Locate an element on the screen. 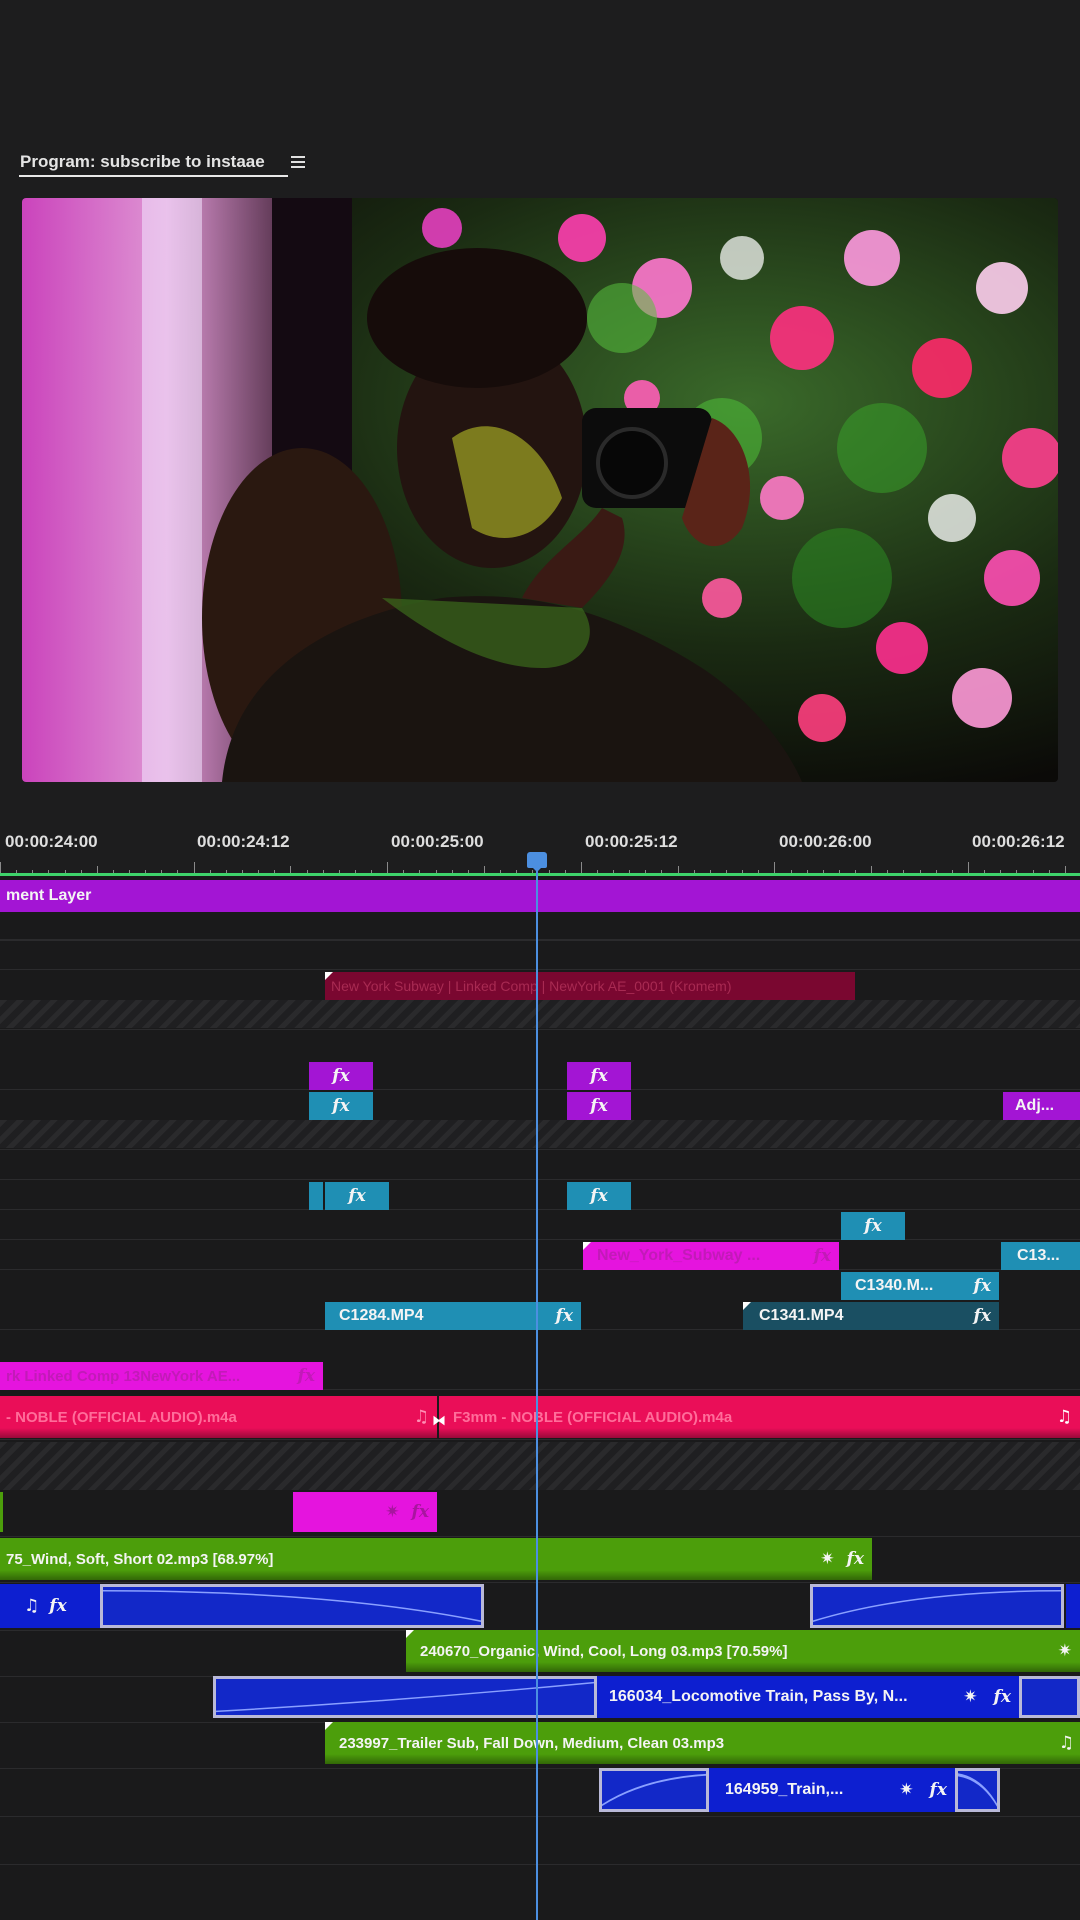 The height and width of the screenshot is (1920, 1080). program-panel-header: Program: subscribe to instaae is located at coordinates (162, 162).